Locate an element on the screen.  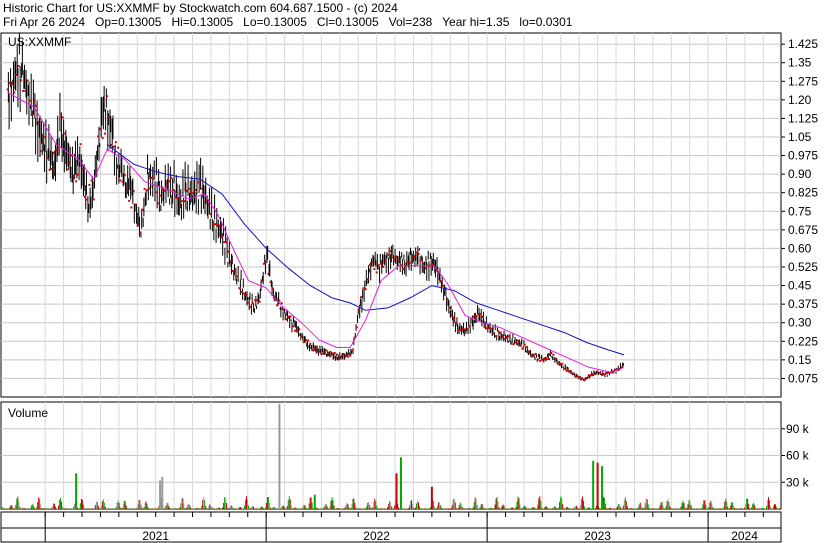
year-label: 2022 is located at coordinates (376, 536).